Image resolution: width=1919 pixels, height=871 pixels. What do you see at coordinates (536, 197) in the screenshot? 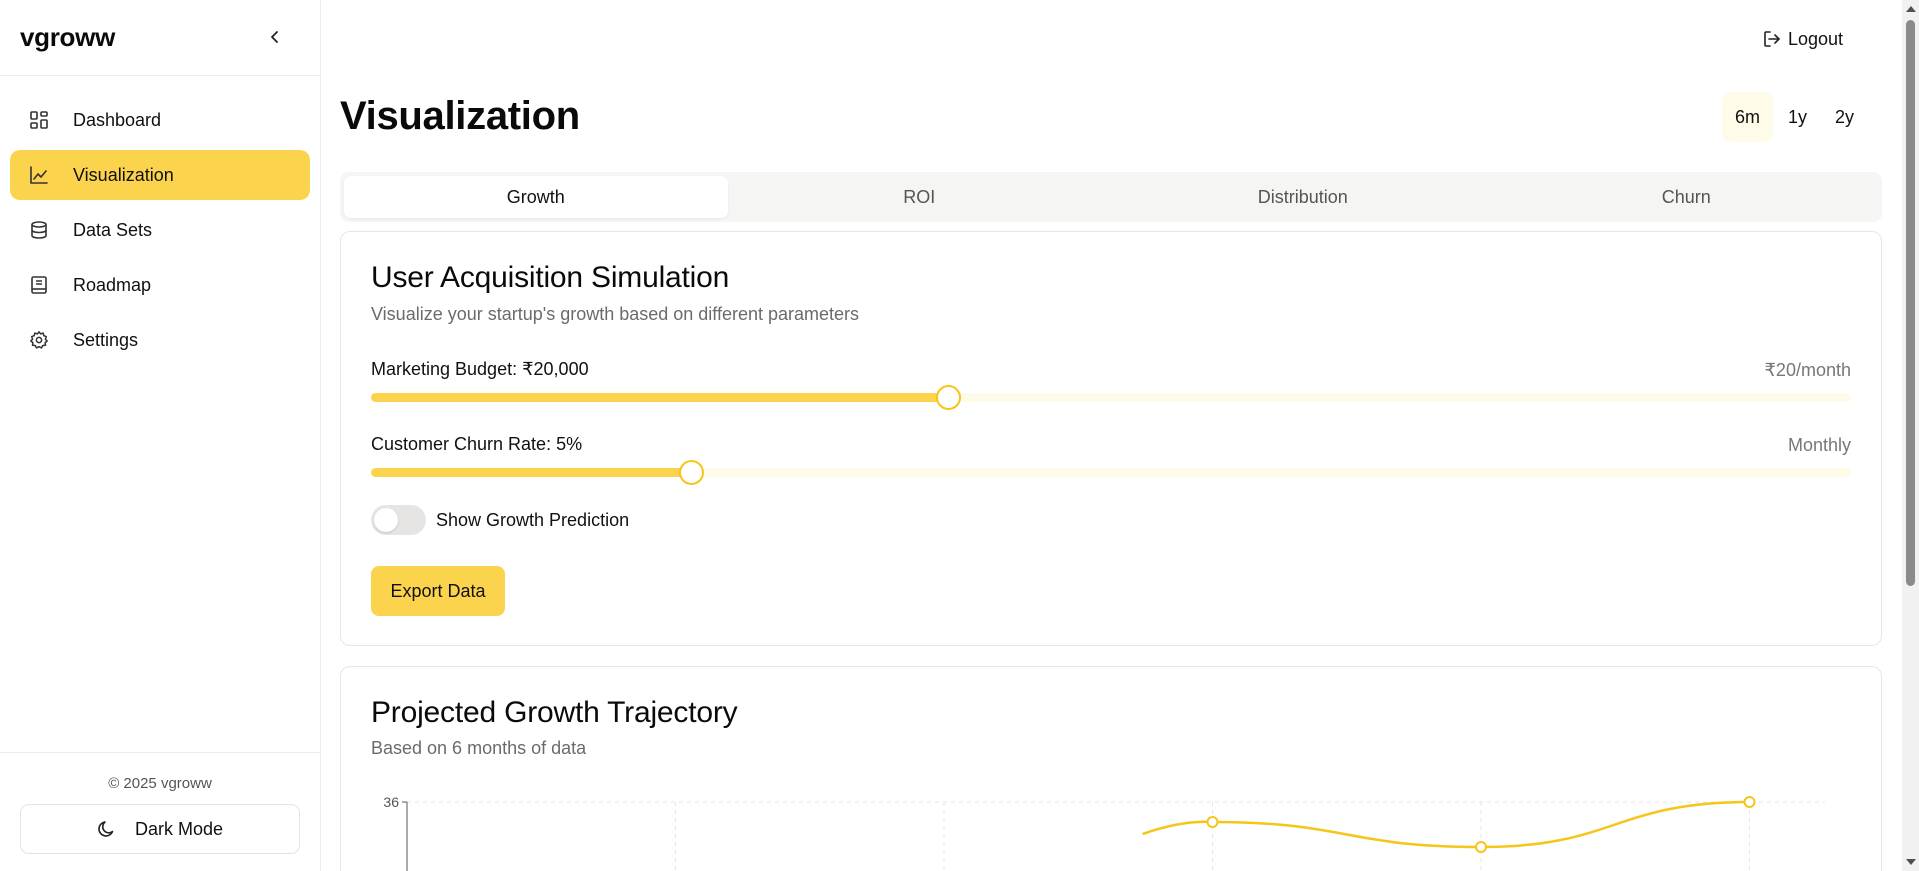
I see `tab-growth: Growth` at bounding box center [536, 197].